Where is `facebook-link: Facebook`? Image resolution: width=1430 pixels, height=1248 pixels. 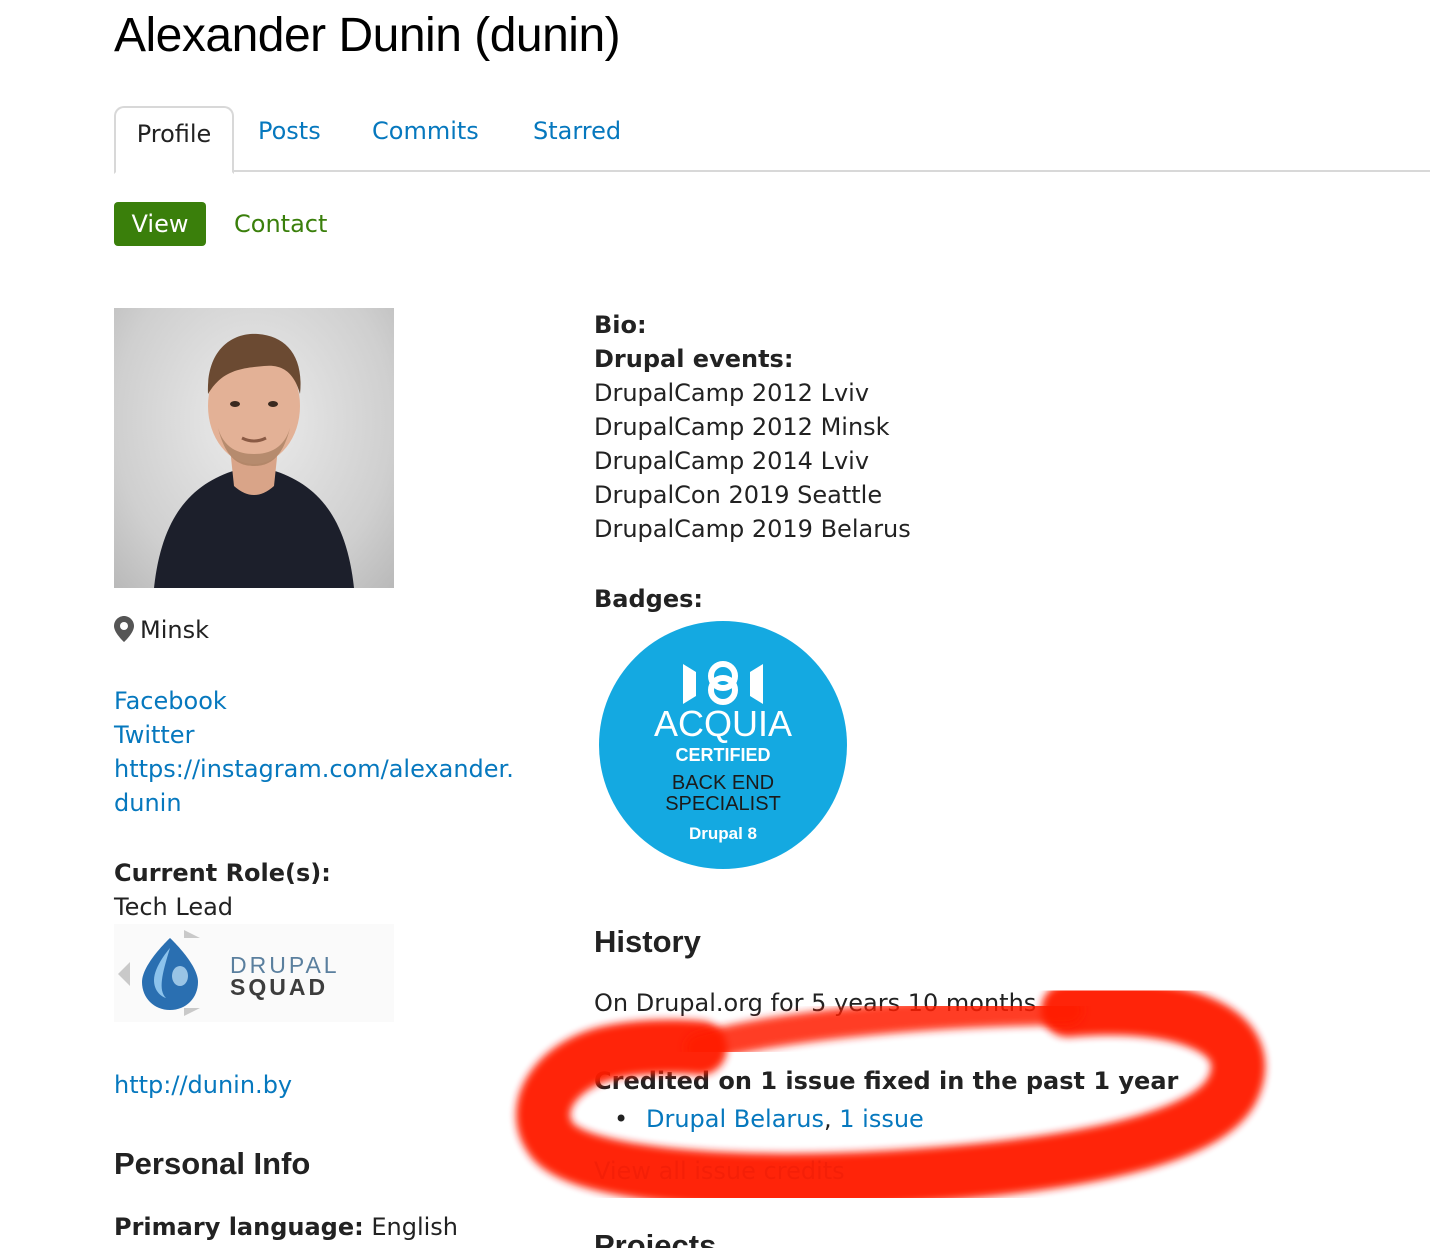 facebook-link: Facebook is located at coordinates (314, 701).